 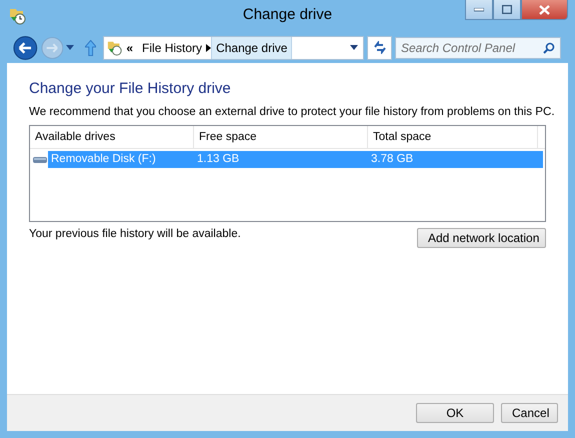 What do you see at coordinates (281, 137) in the screenshot?
I see `column-header: Free space` at bounding box center [281, 137].